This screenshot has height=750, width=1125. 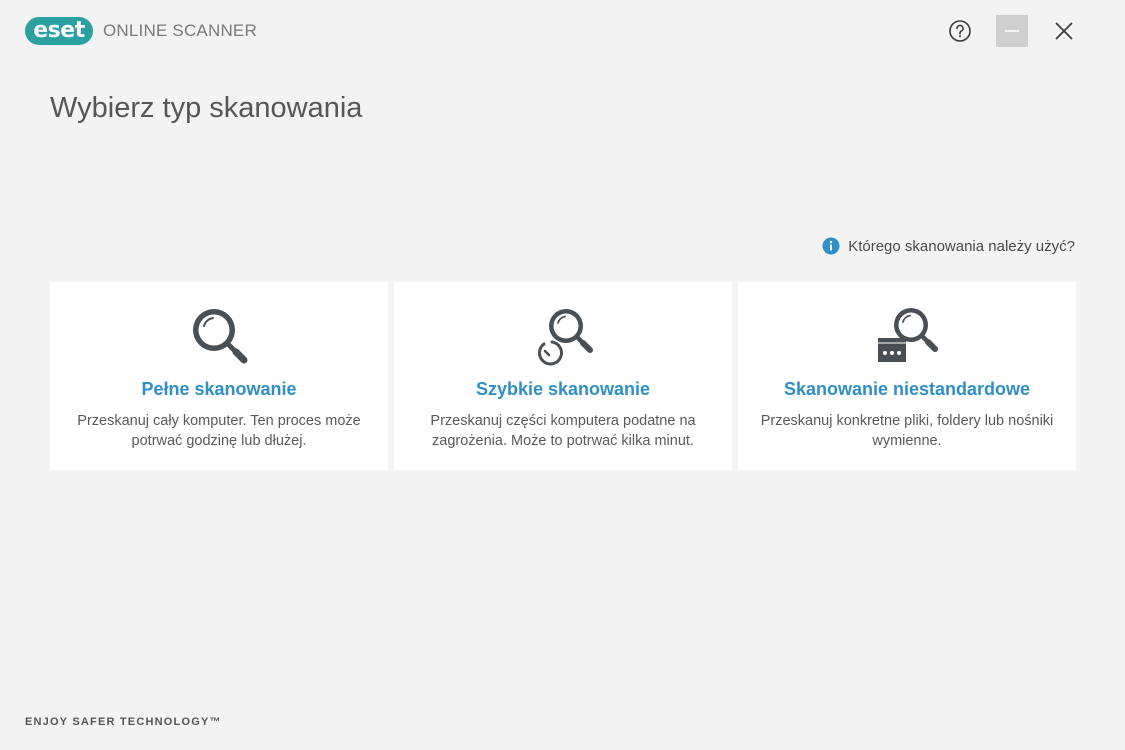 What do you see at coordinates (831, 246) in the screenshot?
I see `info-icon` at bounding box center [831, 246].